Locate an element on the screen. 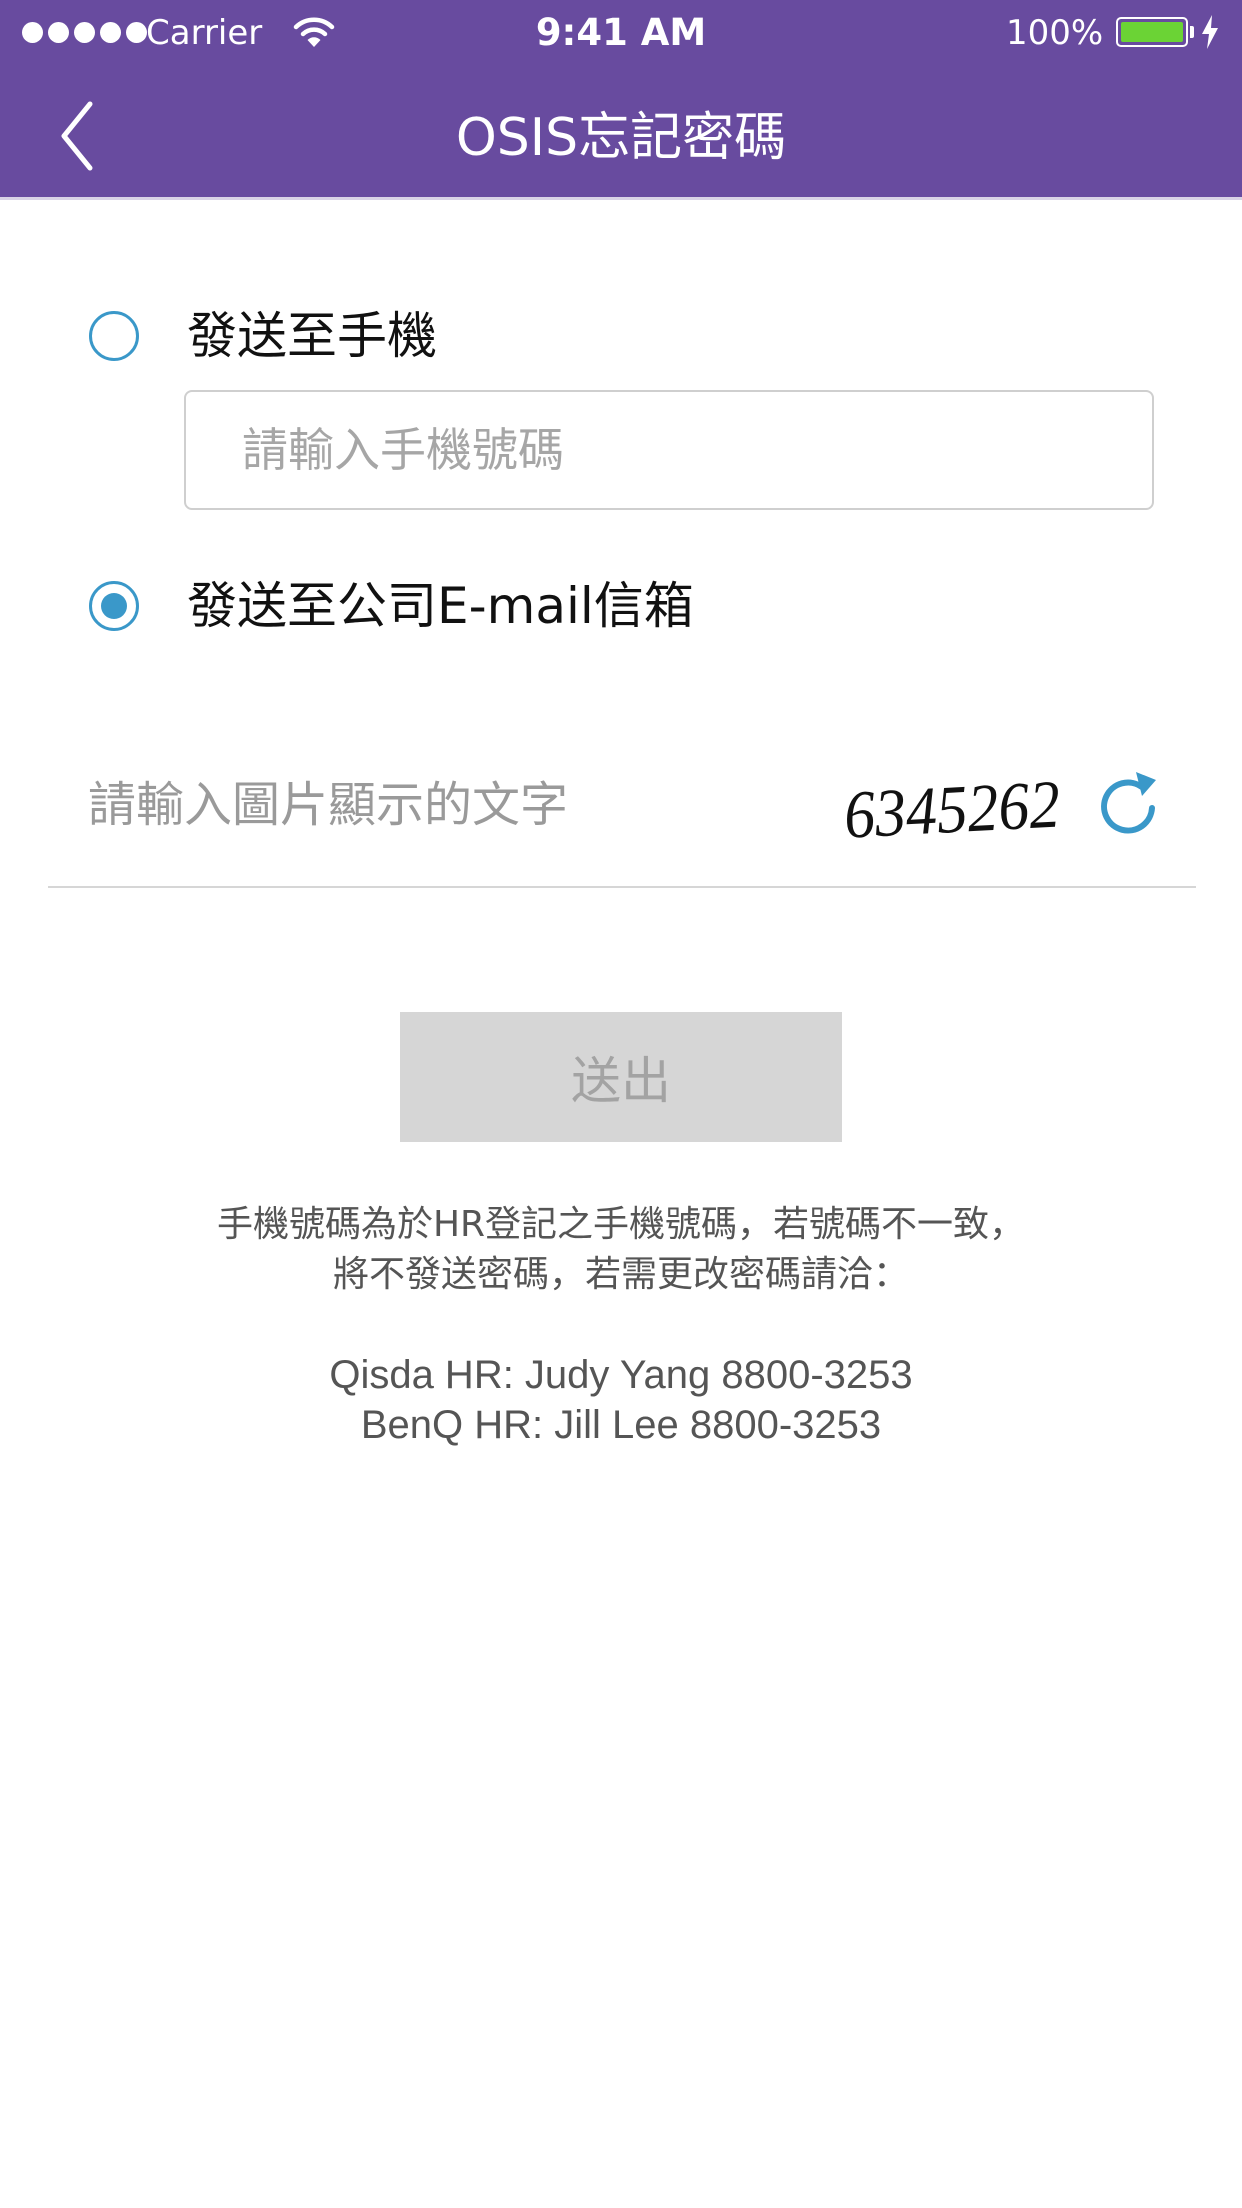 This screenshot has height=2208, width=1242. captcha-text: 6345262 is located at coordinates (952, 809).